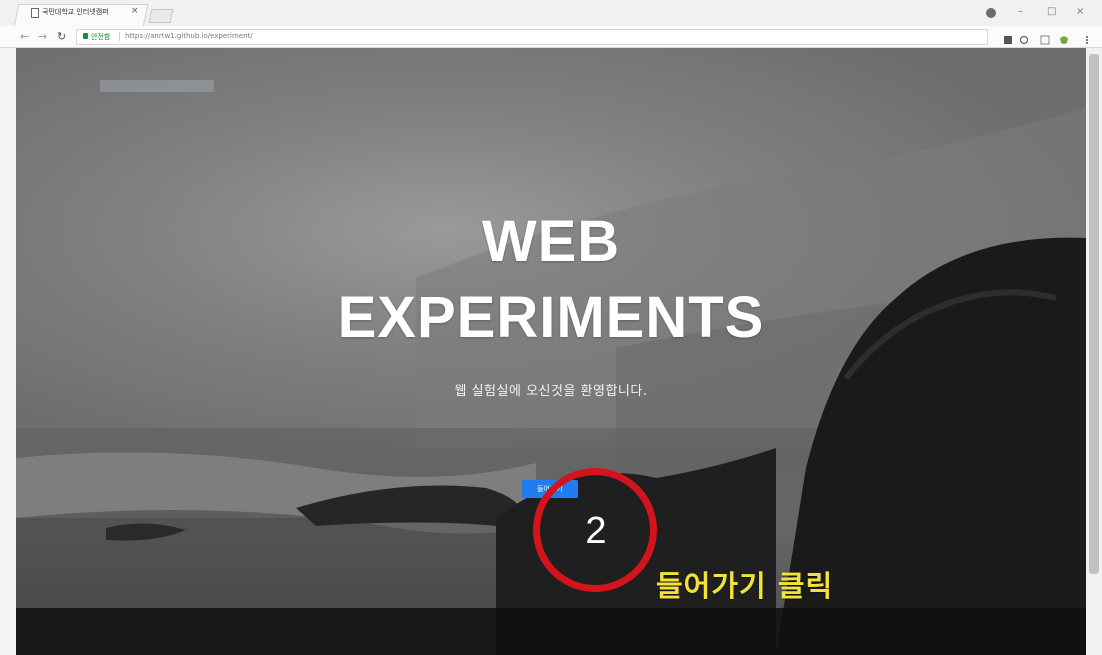 The height and width of the screenshot is (655, 1102). What do you see at coordinates (1064, 37) in the screenshot?
I see `shield-icon` at bounding box center [1064, 37].